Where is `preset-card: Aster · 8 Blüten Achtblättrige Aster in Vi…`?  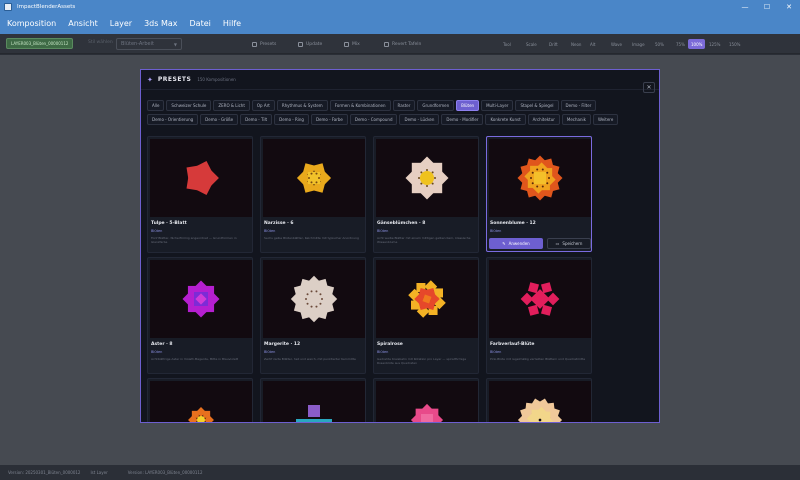
preset-card: Aster · 8 Blüten Achtblättrige Aster in Vi… is located at coordinates (200, 315).